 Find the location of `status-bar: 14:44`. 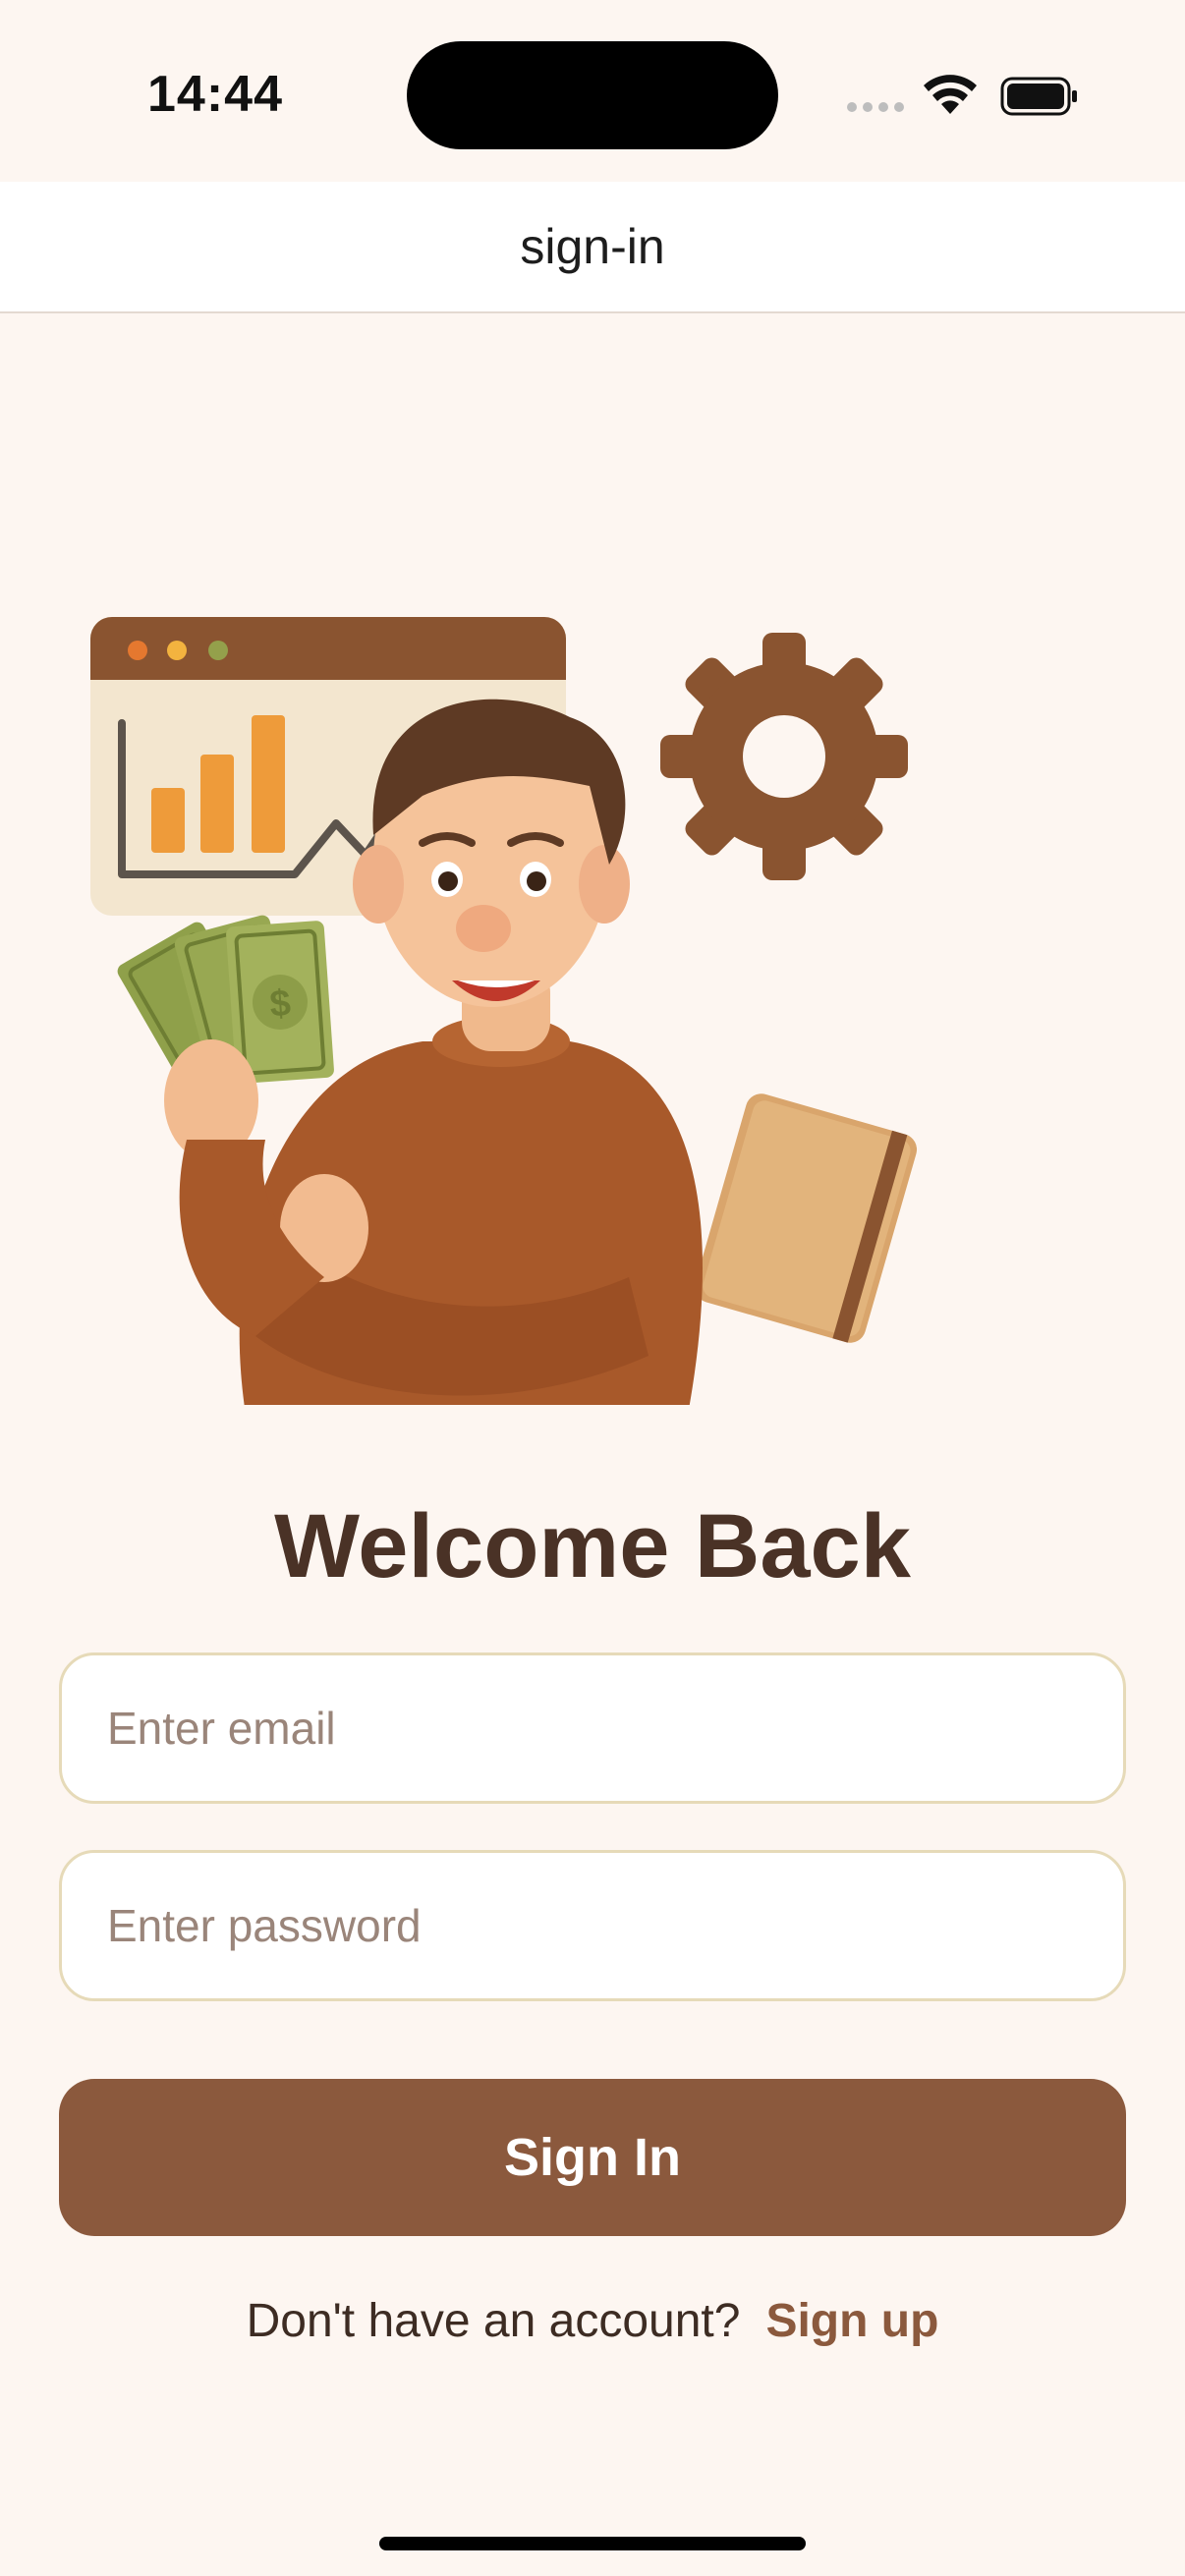

status-bar: 14:44 is located at coordinates (592, 91).